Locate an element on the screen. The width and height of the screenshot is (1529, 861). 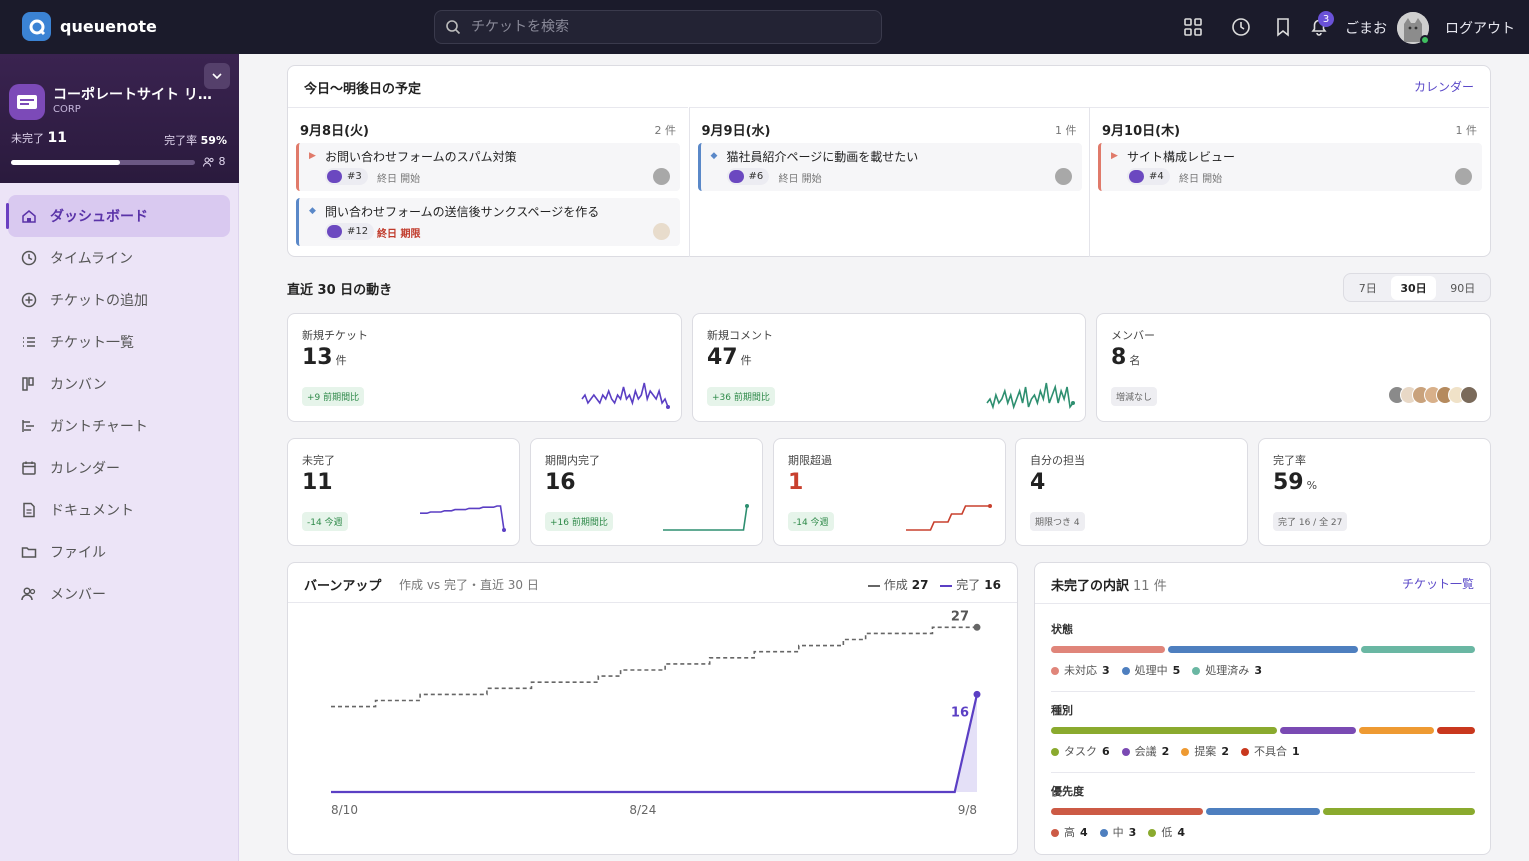
project-card: コーポレートサイト リニューアル CORP 未完了 11 完了率 59% 8 is located at coordinates (119, 118).